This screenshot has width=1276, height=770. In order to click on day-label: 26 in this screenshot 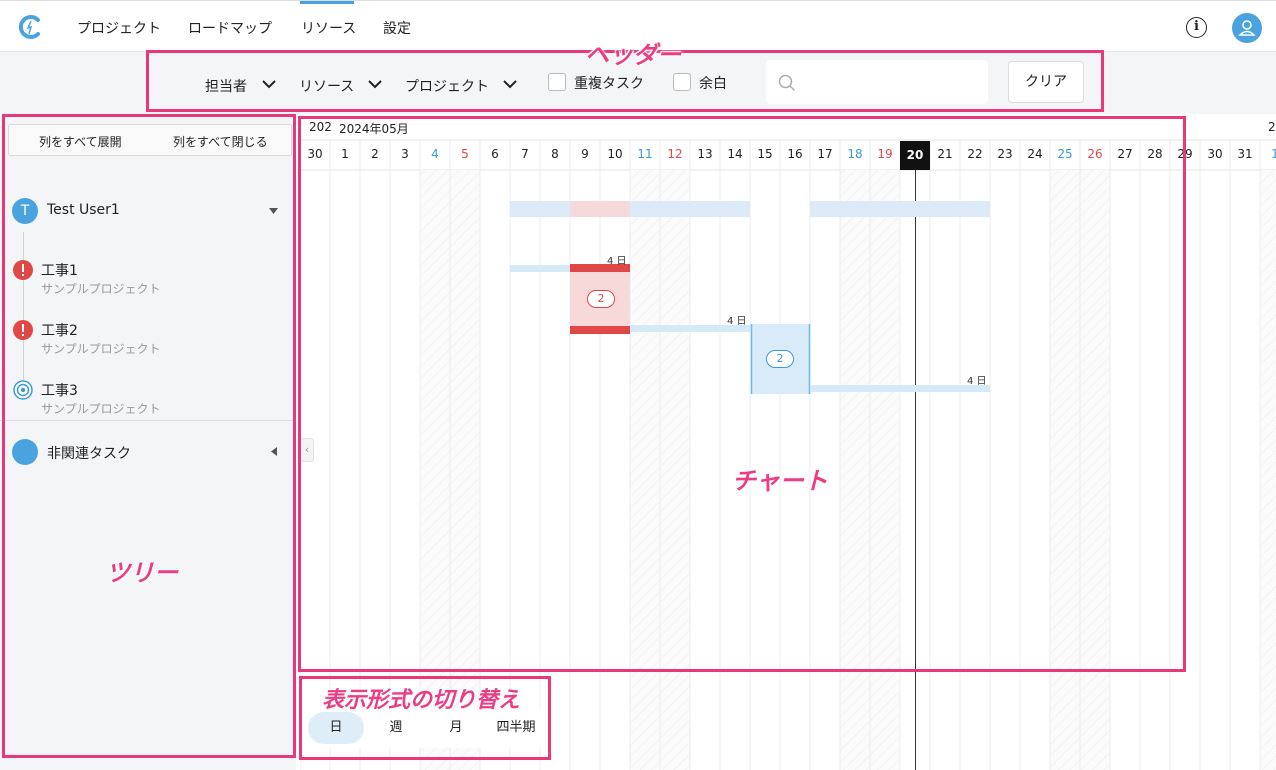, I will do `click(1095, 154)`.